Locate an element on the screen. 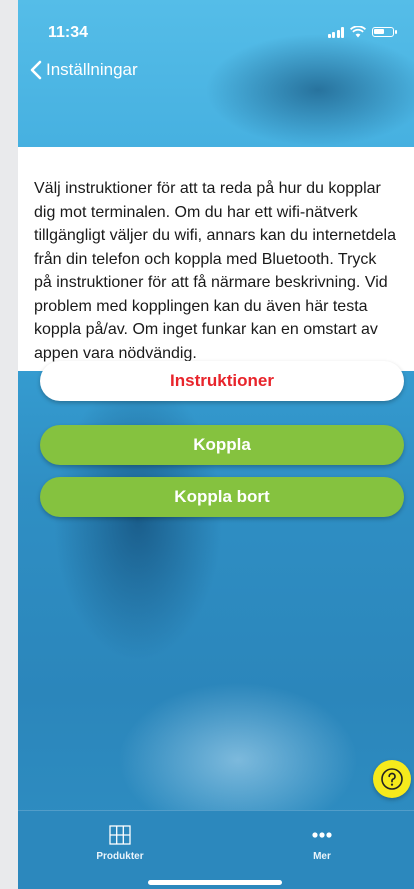  tab-produkter-label: Produkter is located at coordinates (120, 856).